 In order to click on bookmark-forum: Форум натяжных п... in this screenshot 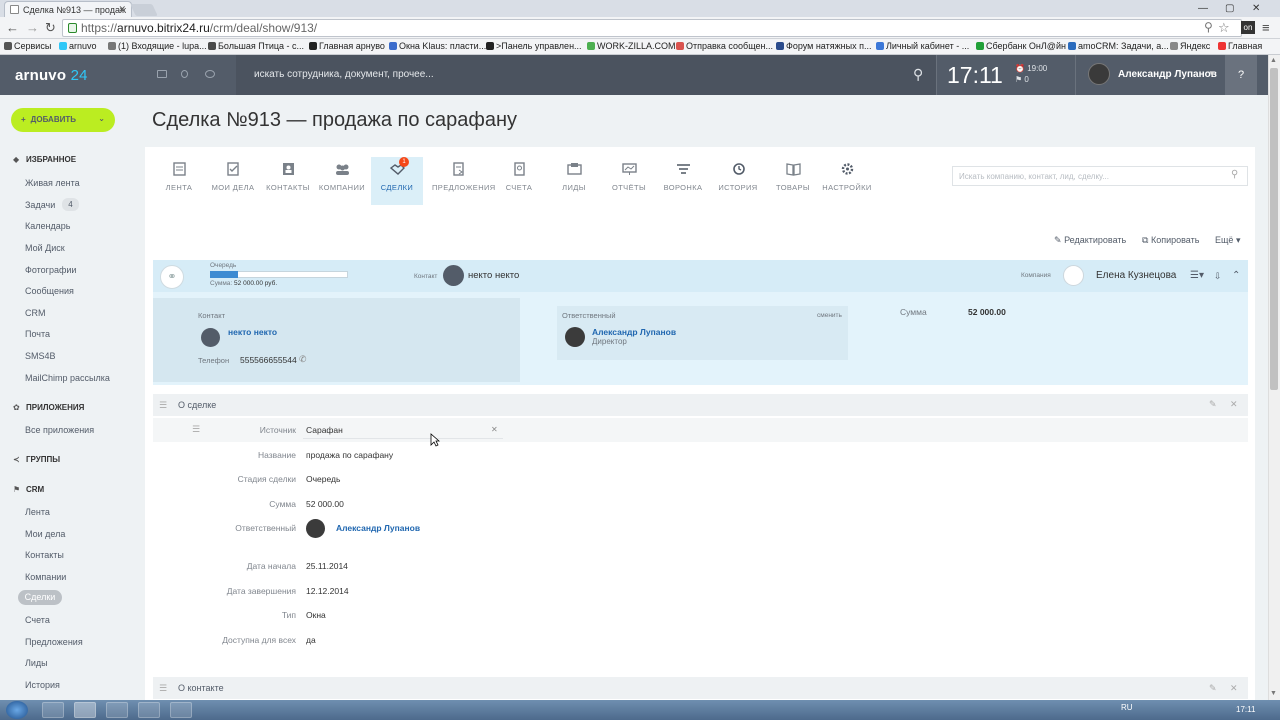, I will do `click(823, 46)`.